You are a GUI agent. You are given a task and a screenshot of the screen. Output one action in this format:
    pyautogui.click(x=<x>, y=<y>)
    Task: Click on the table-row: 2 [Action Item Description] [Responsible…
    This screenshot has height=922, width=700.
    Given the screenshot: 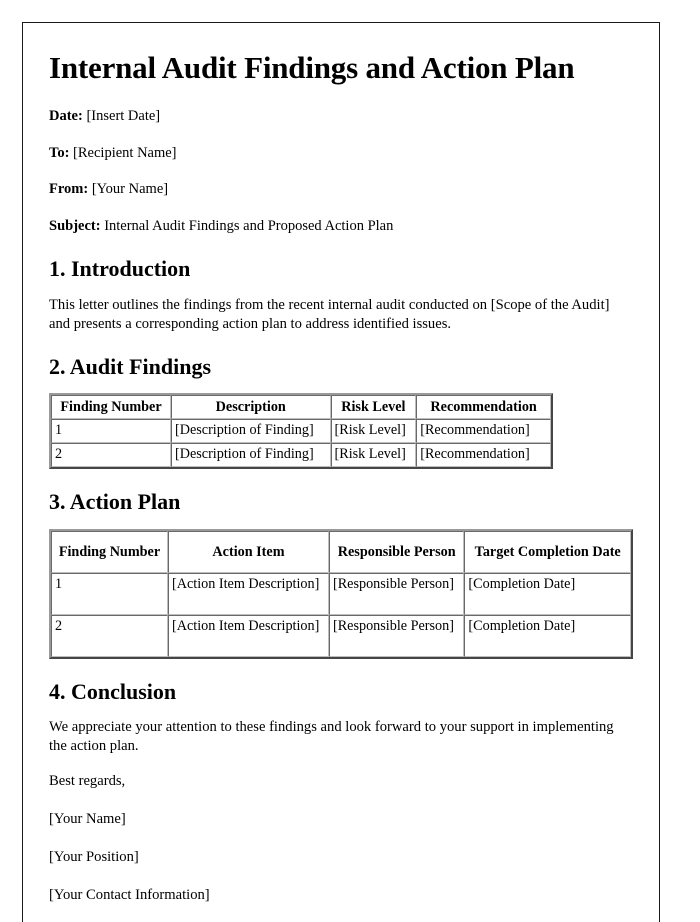 What is the action you would take?
    pyautogui.click(x=341, y=635)
    